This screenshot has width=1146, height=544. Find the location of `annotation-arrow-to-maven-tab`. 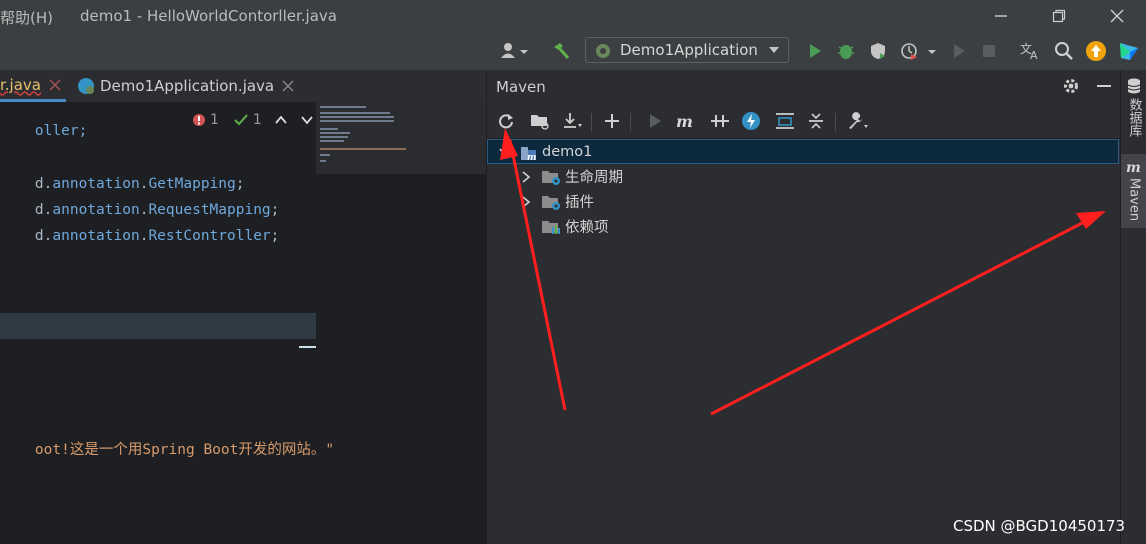

annotation-arrow-to-maven-tab is located at coordinates (908, 313).